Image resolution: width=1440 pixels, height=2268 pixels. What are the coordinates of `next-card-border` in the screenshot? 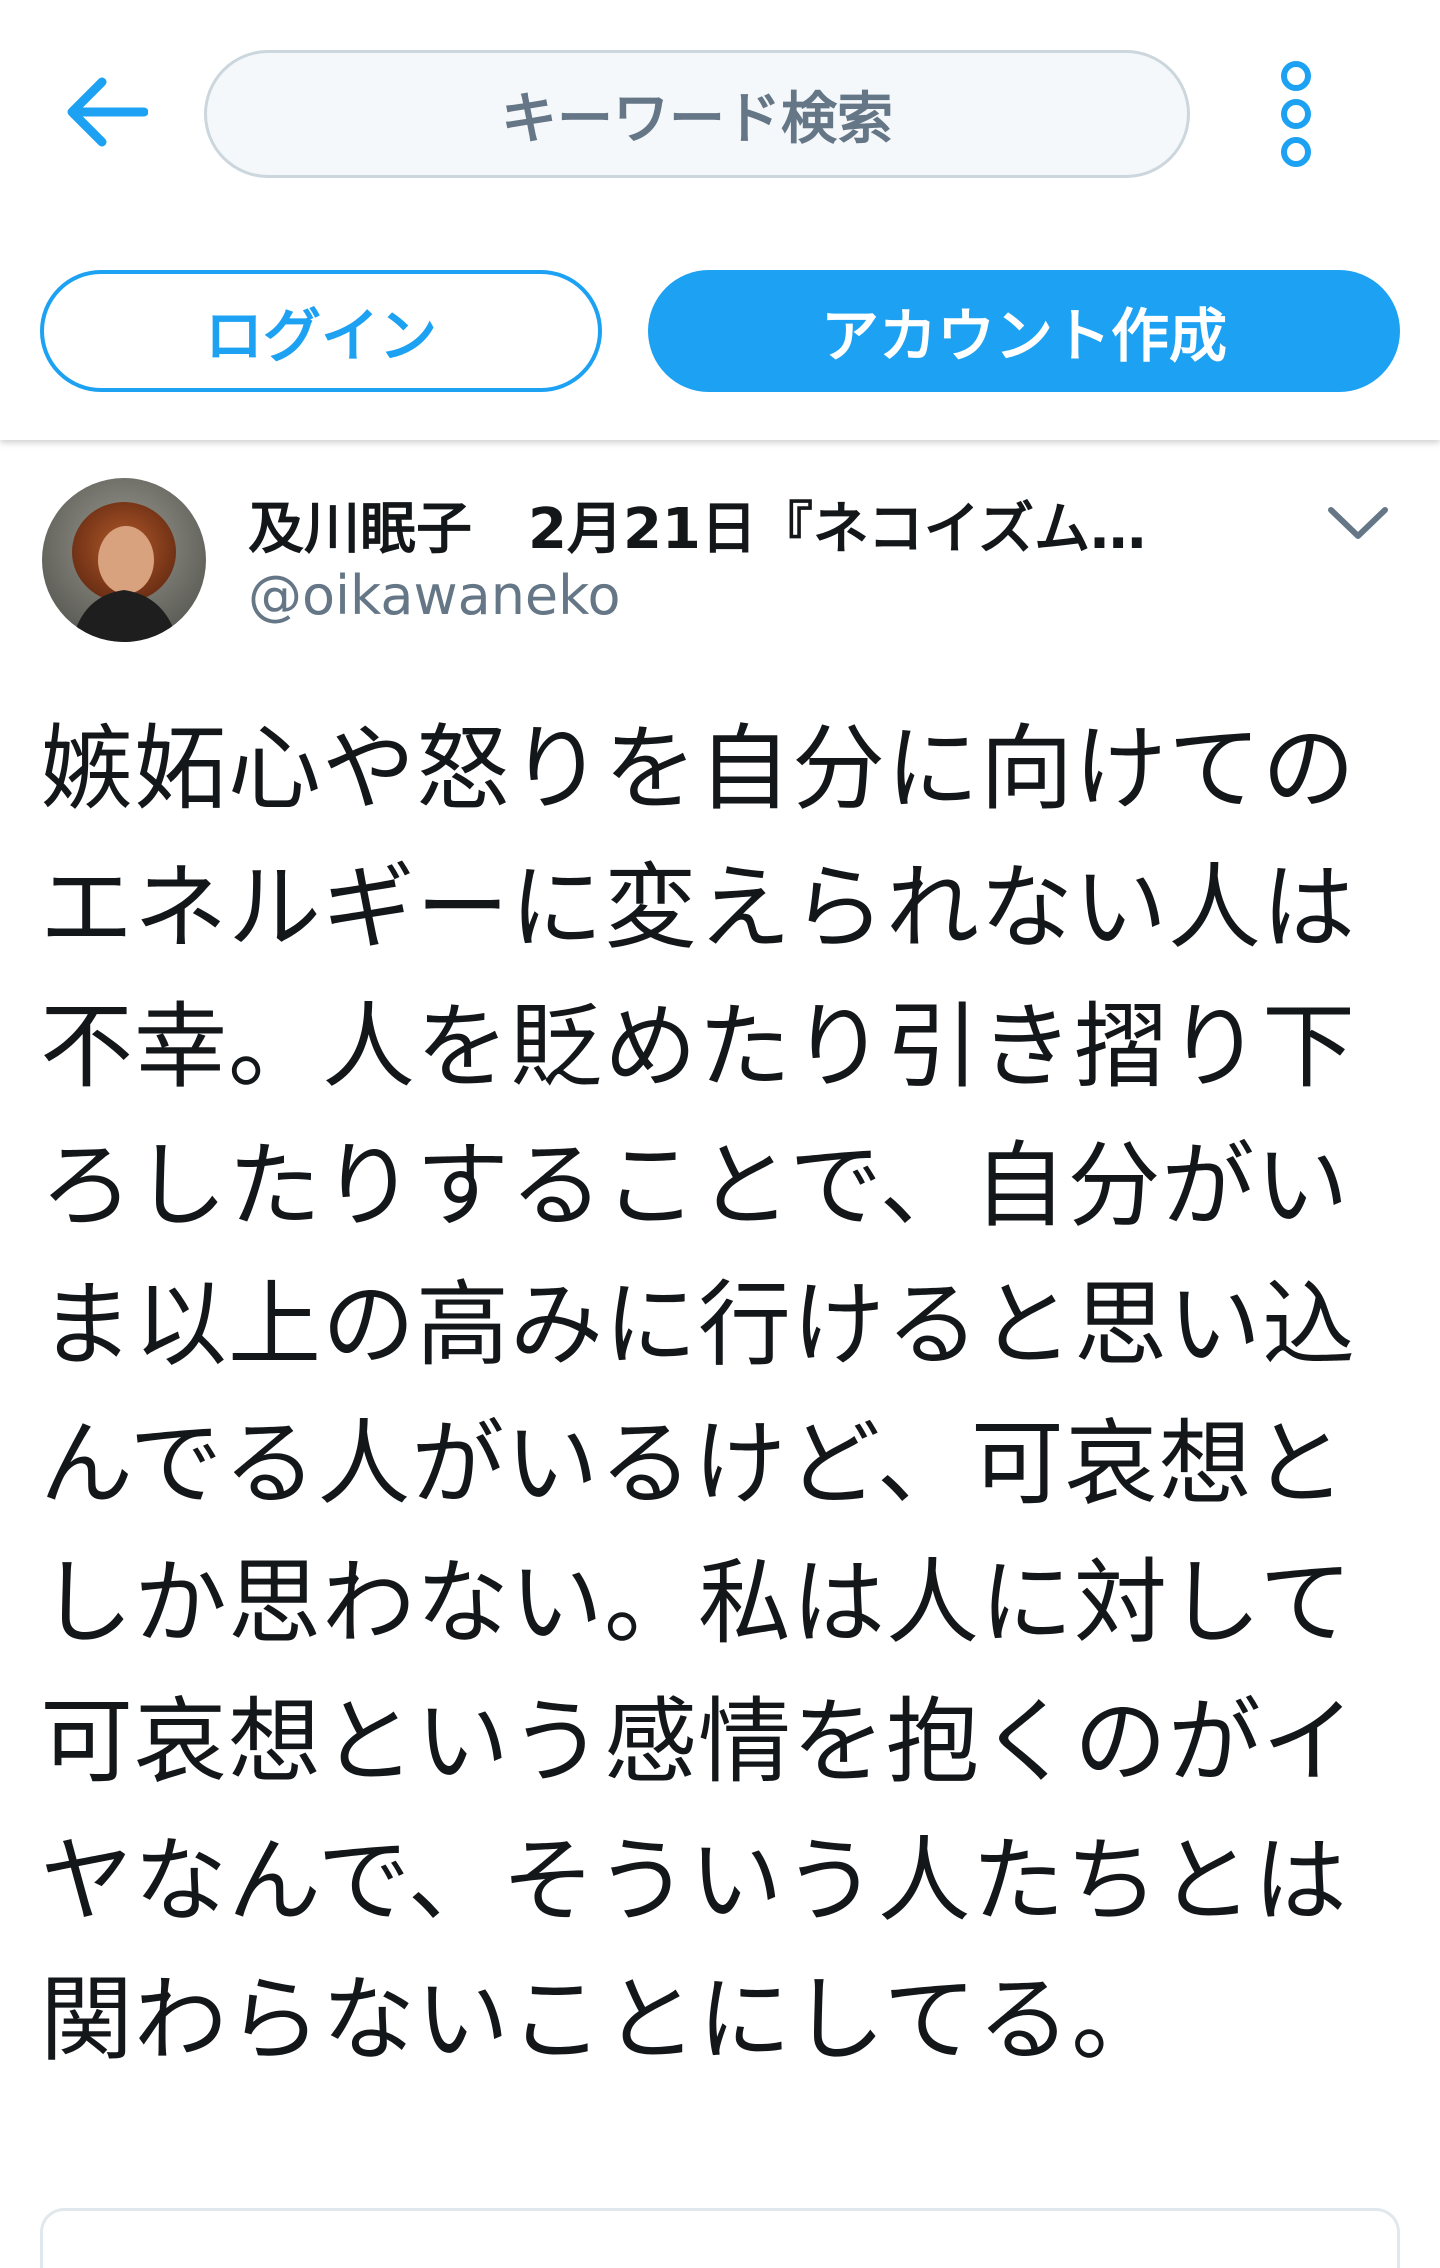 It's located at (720, 2238).